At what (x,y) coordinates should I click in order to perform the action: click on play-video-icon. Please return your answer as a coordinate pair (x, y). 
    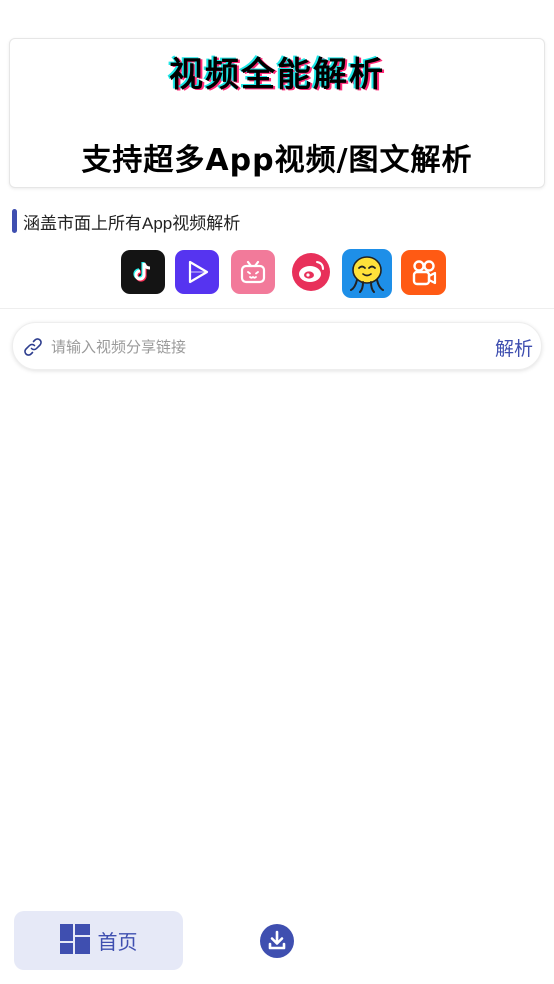
    Looking at the image, I should click on (197, 272).